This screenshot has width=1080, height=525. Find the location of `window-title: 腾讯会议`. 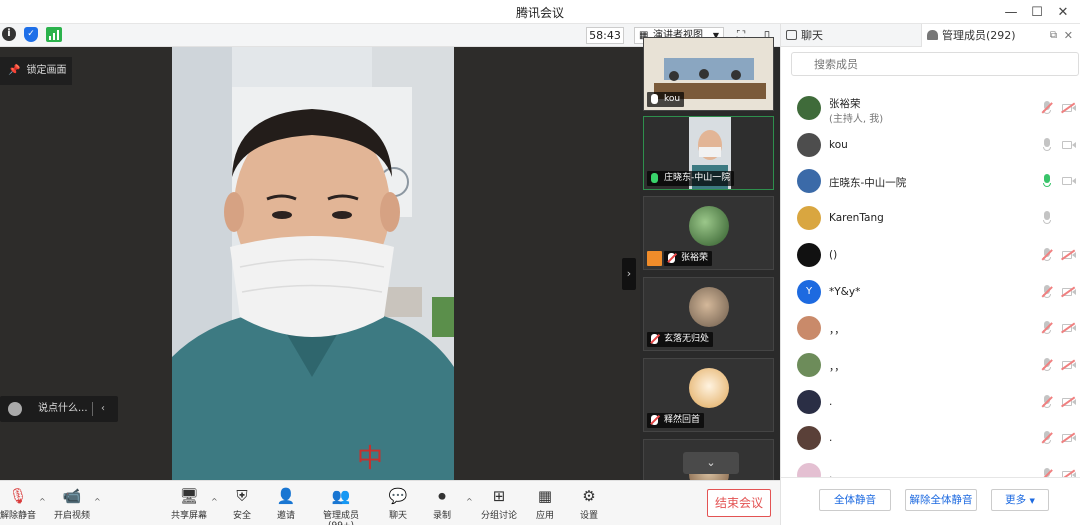

window-title: 腾讯会议 is located at coordinates (539, 13).